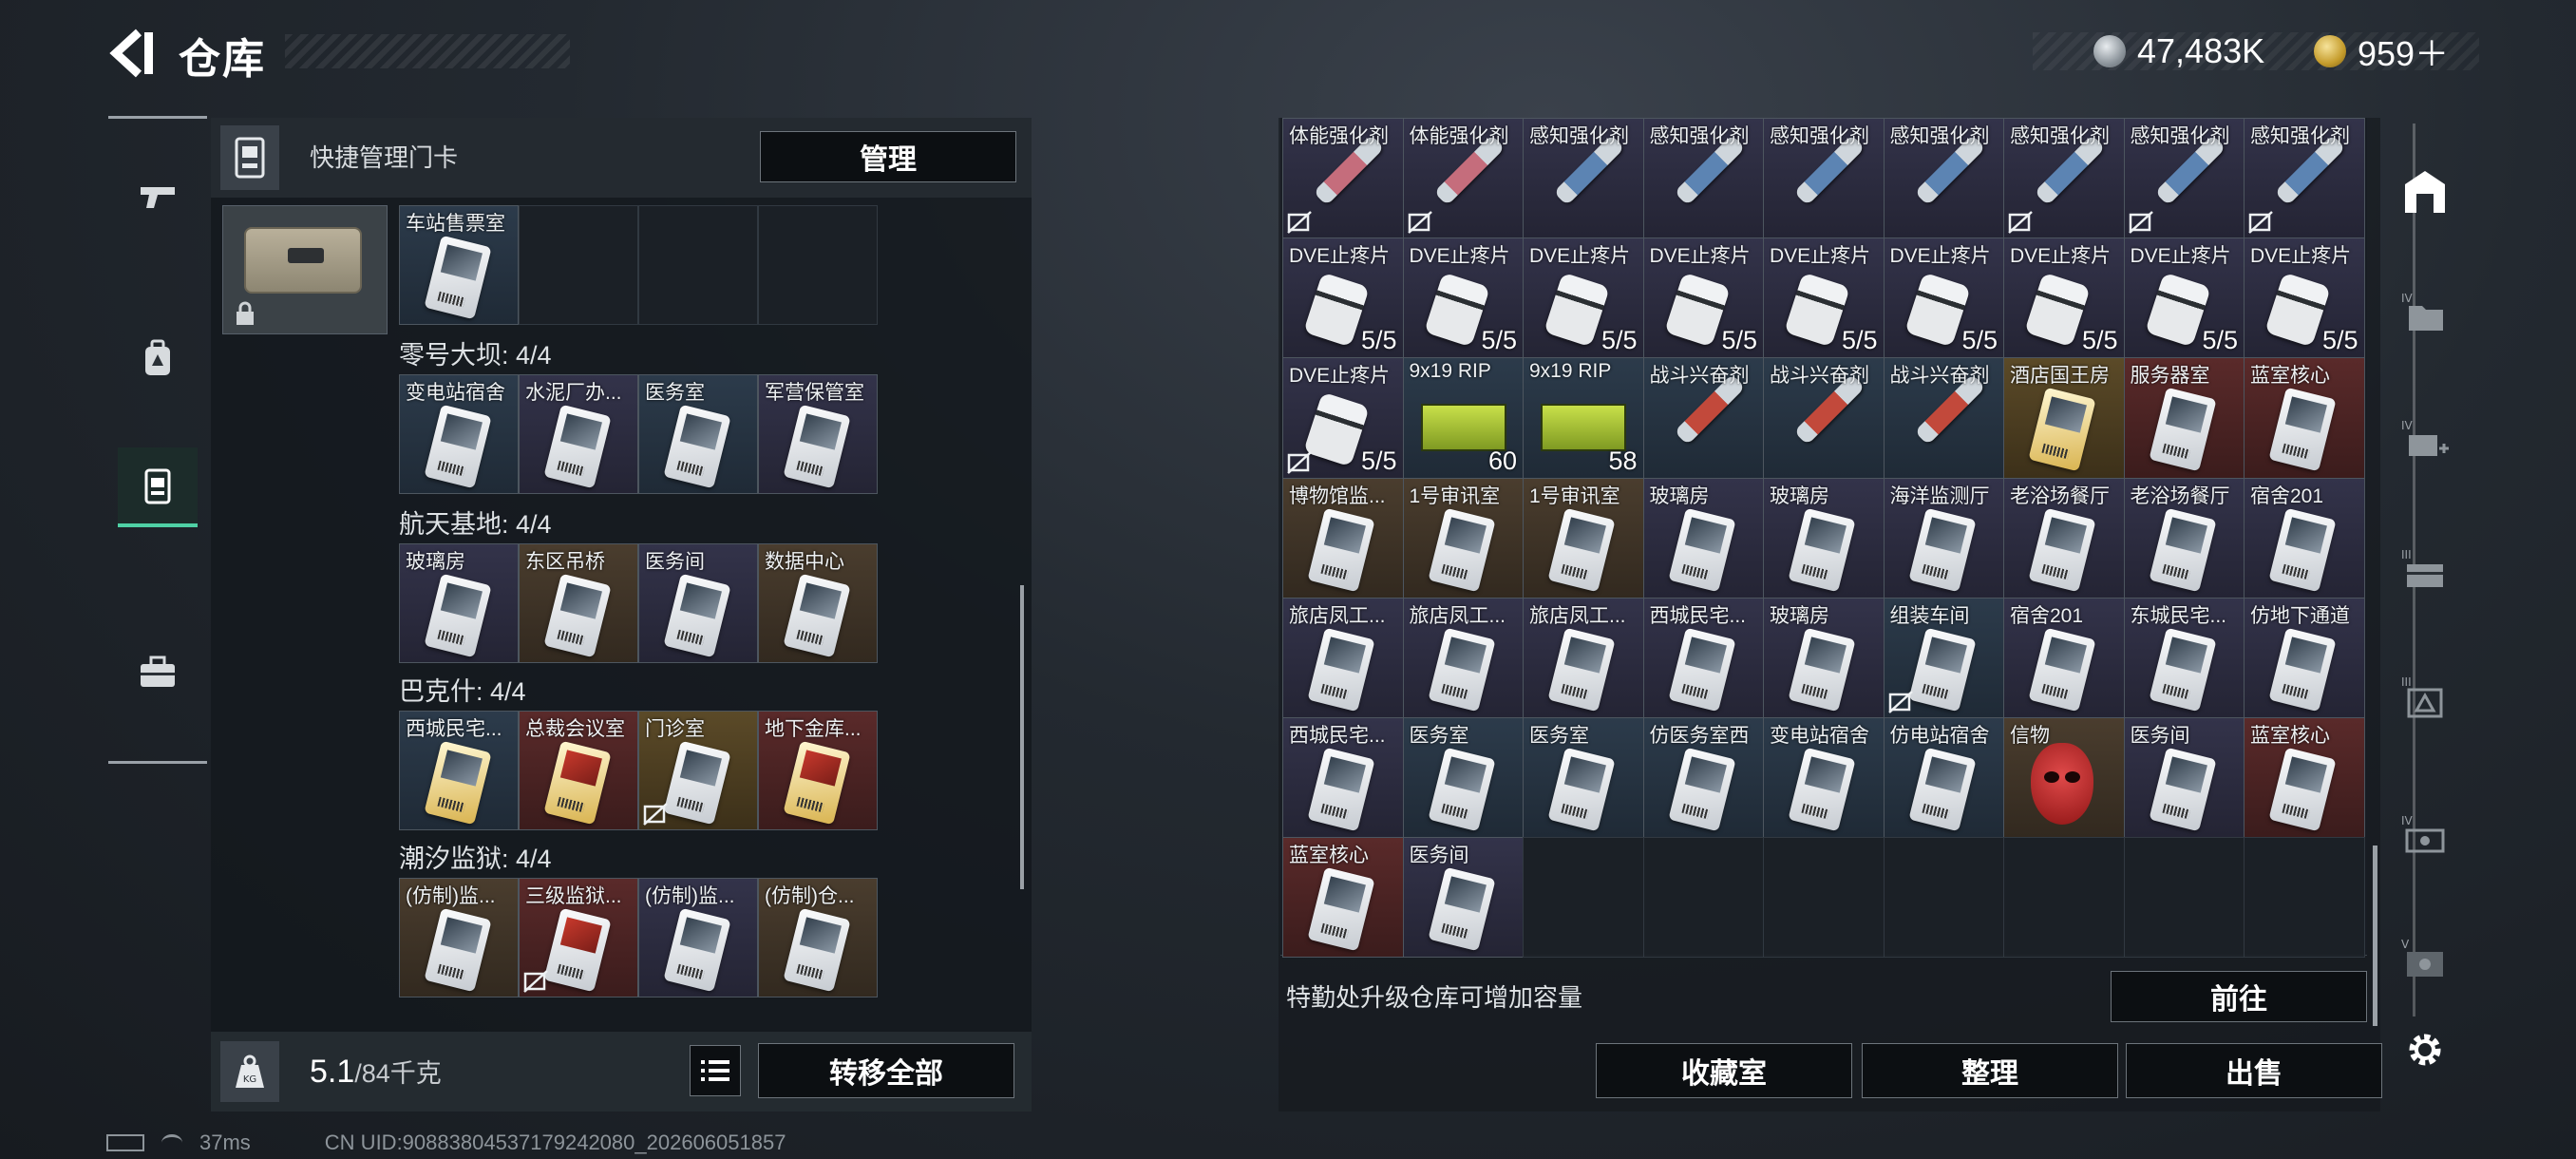  I want to click on keycard-slot: 军营保管室, so click(818, 434).